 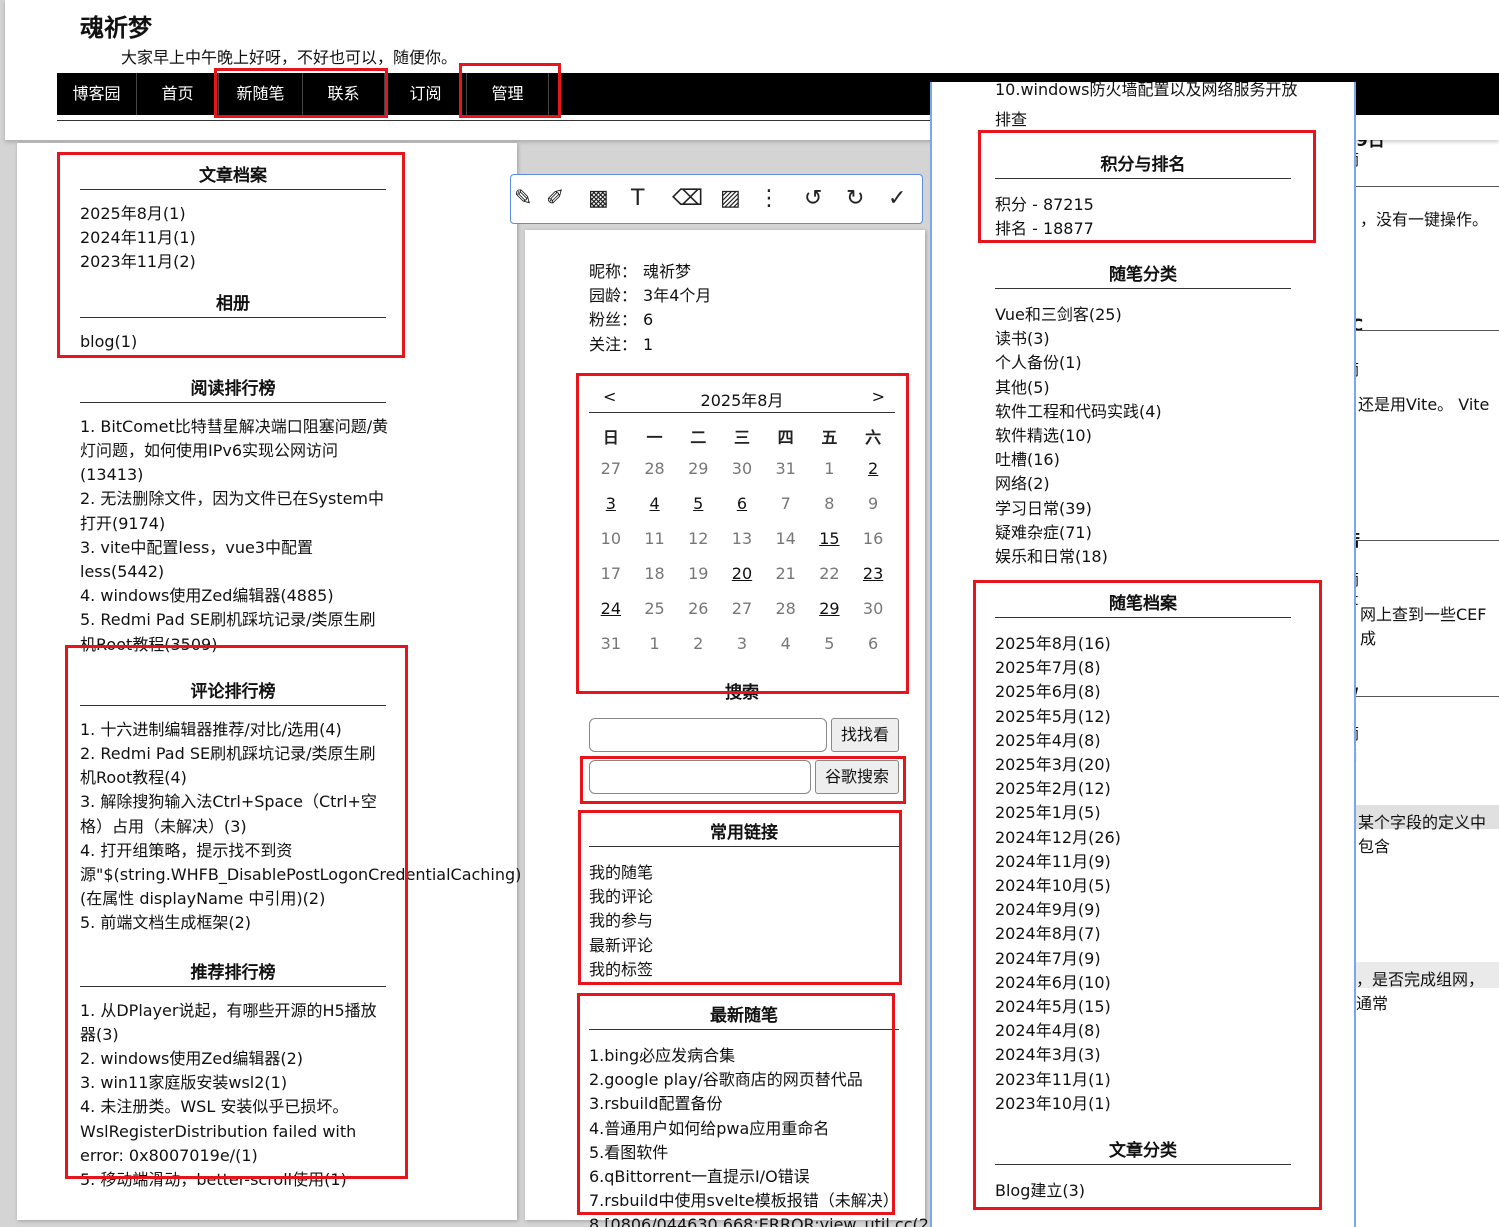 I want to click on latest-post-item: 1.bing必应发病合集, so click(x=744, y=1056).